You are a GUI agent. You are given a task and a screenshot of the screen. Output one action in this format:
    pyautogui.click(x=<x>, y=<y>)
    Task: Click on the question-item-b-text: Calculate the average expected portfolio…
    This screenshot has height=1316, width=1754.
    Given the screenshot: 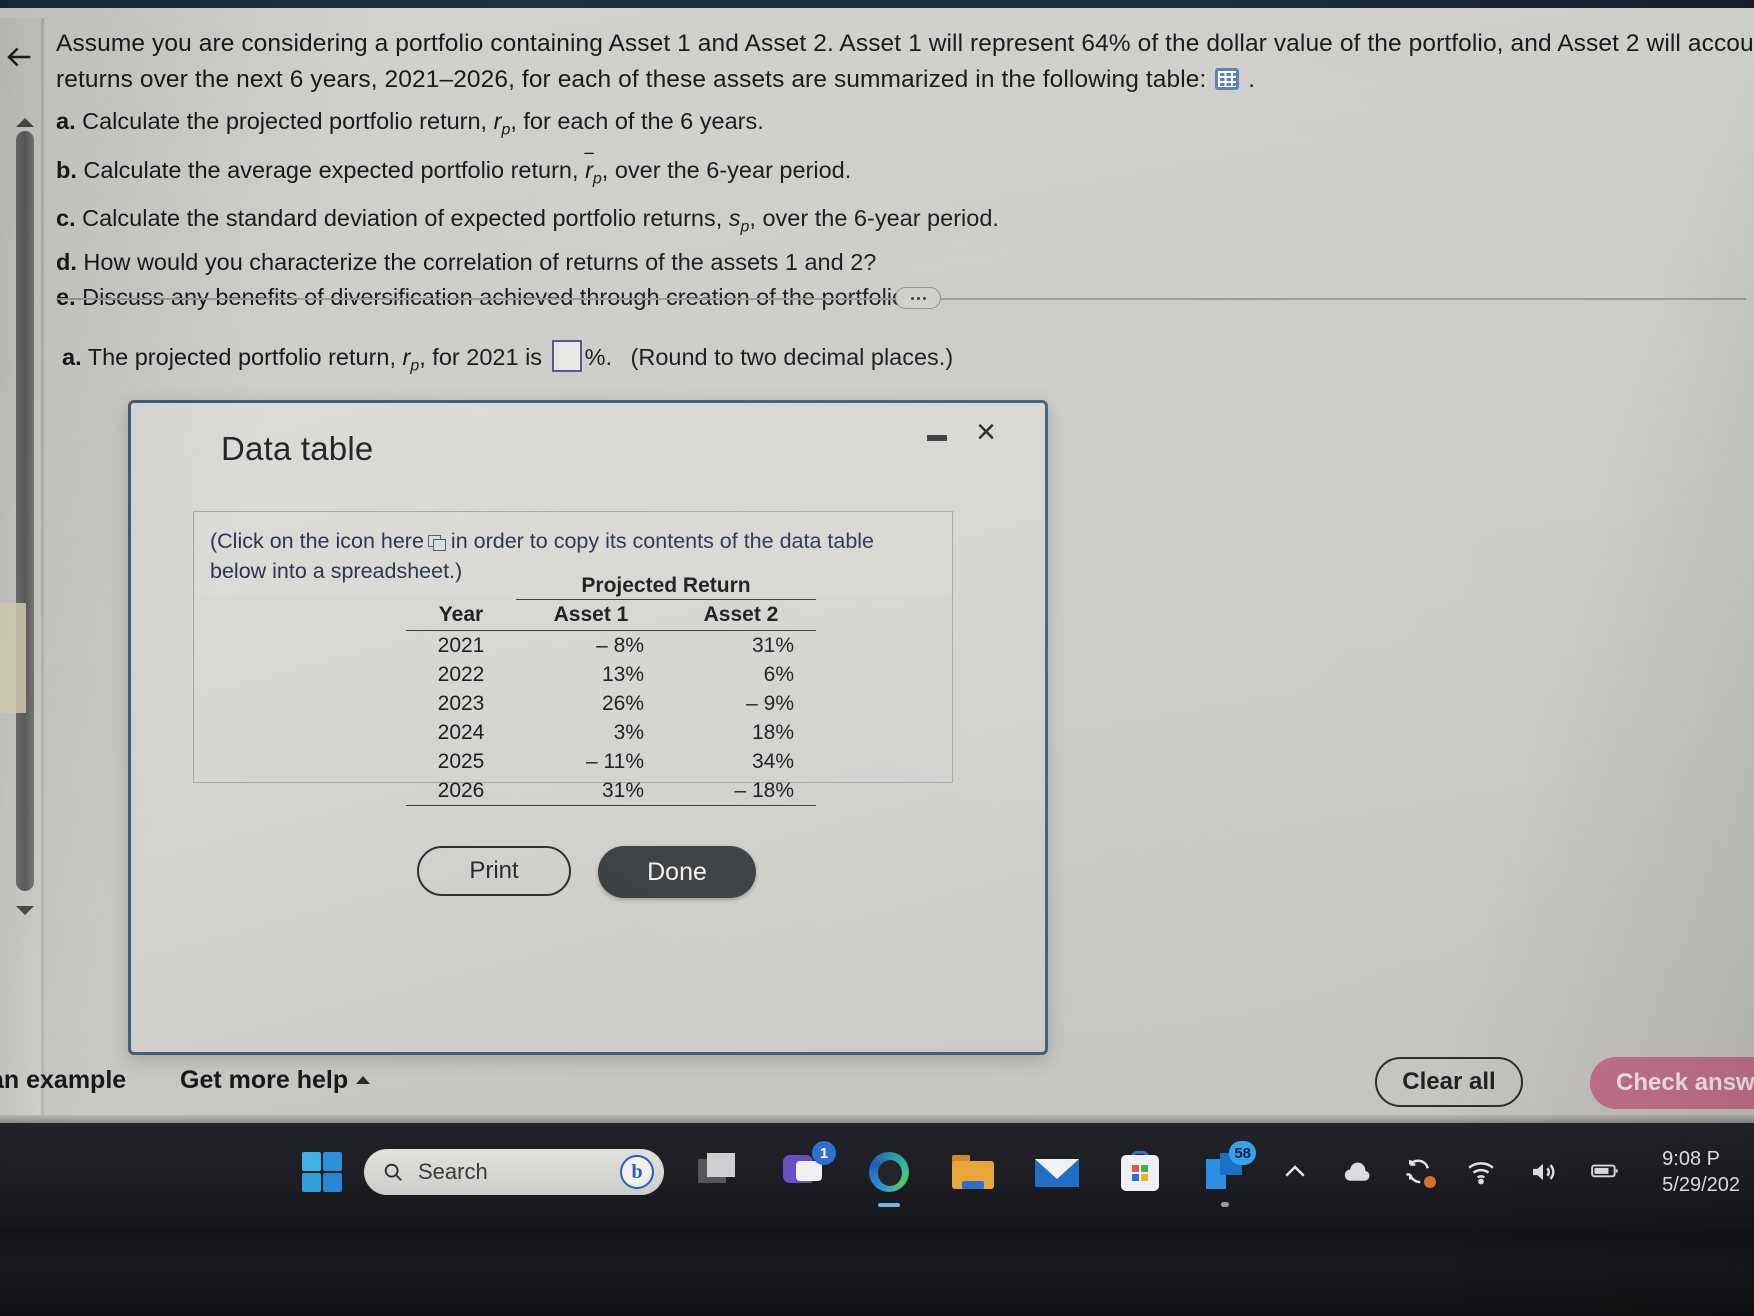 What is the action you would take?
    pyautogui.click(x=334, y=169)
    